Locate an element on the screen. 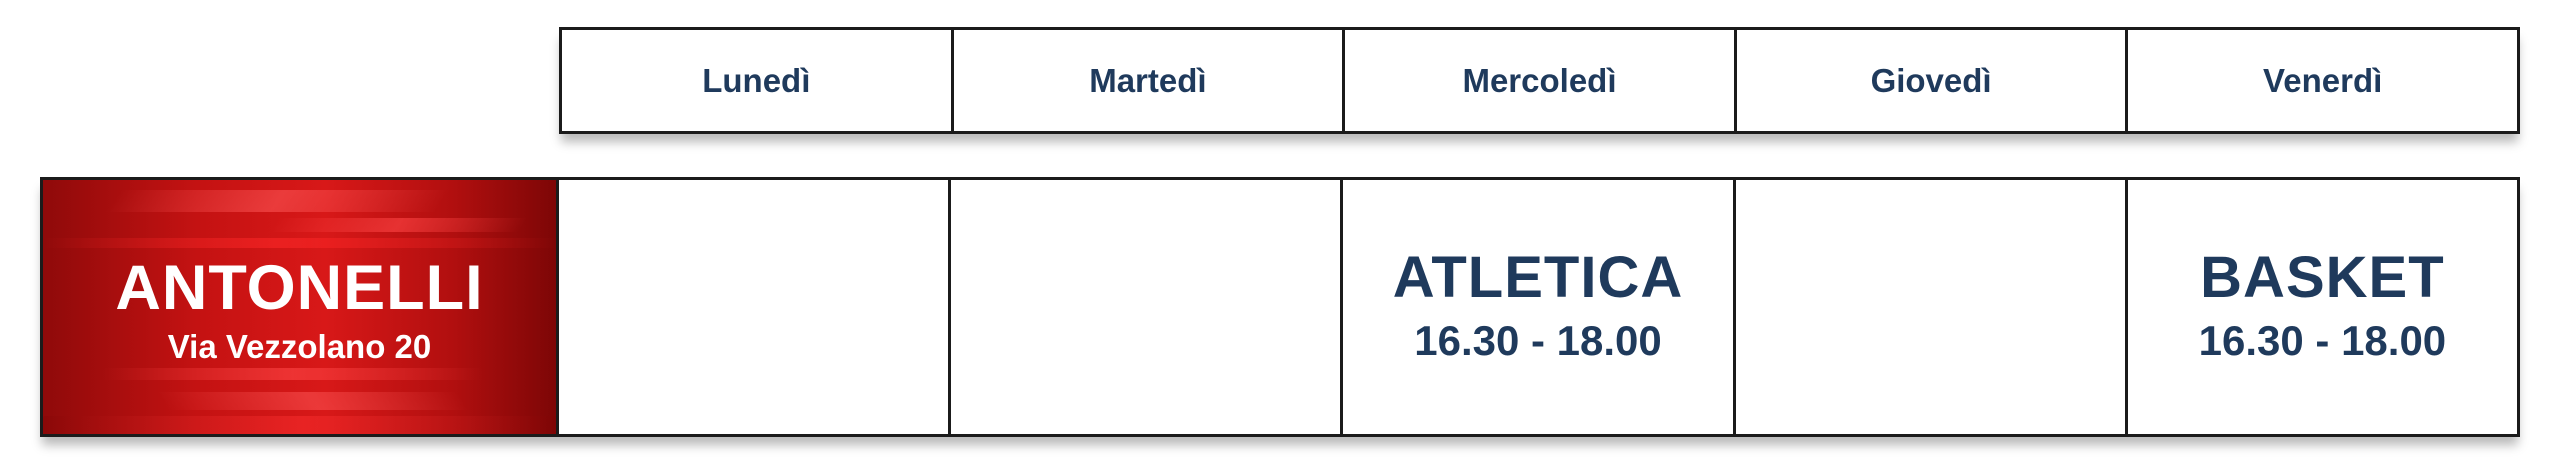 This screenshot has height=468, width=2560. schedule-cell-friday: BASKET 16.30 - 18.00 is located at coordinates (2322, 307).